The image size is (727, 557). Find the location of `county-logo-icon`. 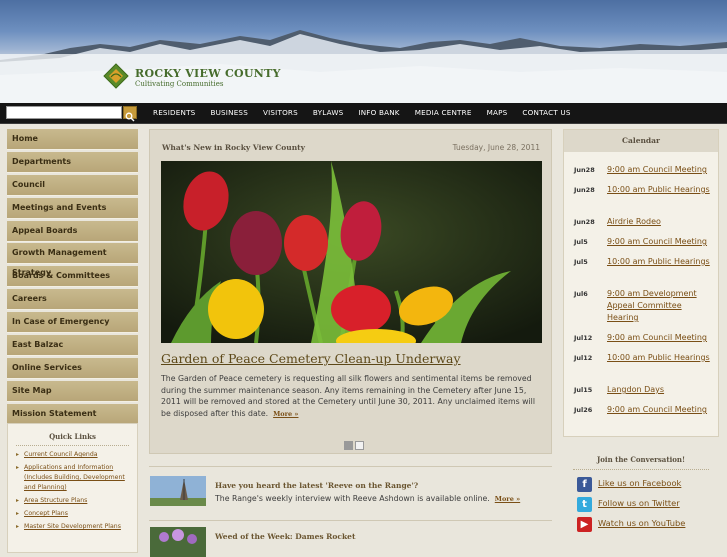

county-logo-icon is located at coordinates (116, 76).